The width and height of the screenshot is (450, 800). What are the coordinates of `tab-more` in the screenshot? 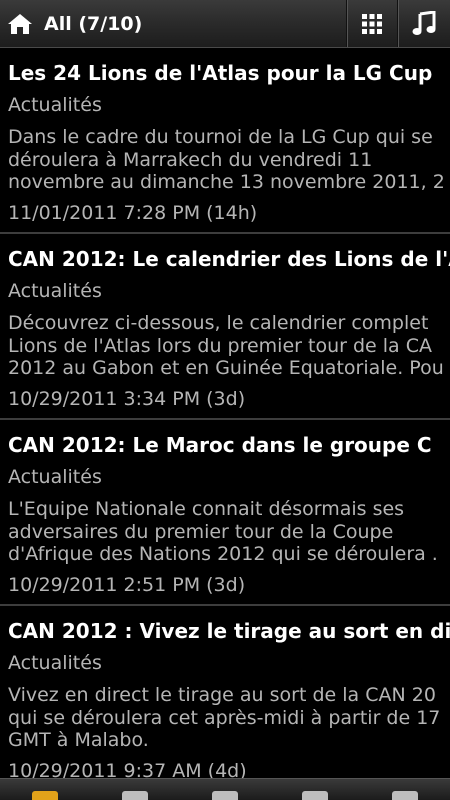 It's located at (405, 789).